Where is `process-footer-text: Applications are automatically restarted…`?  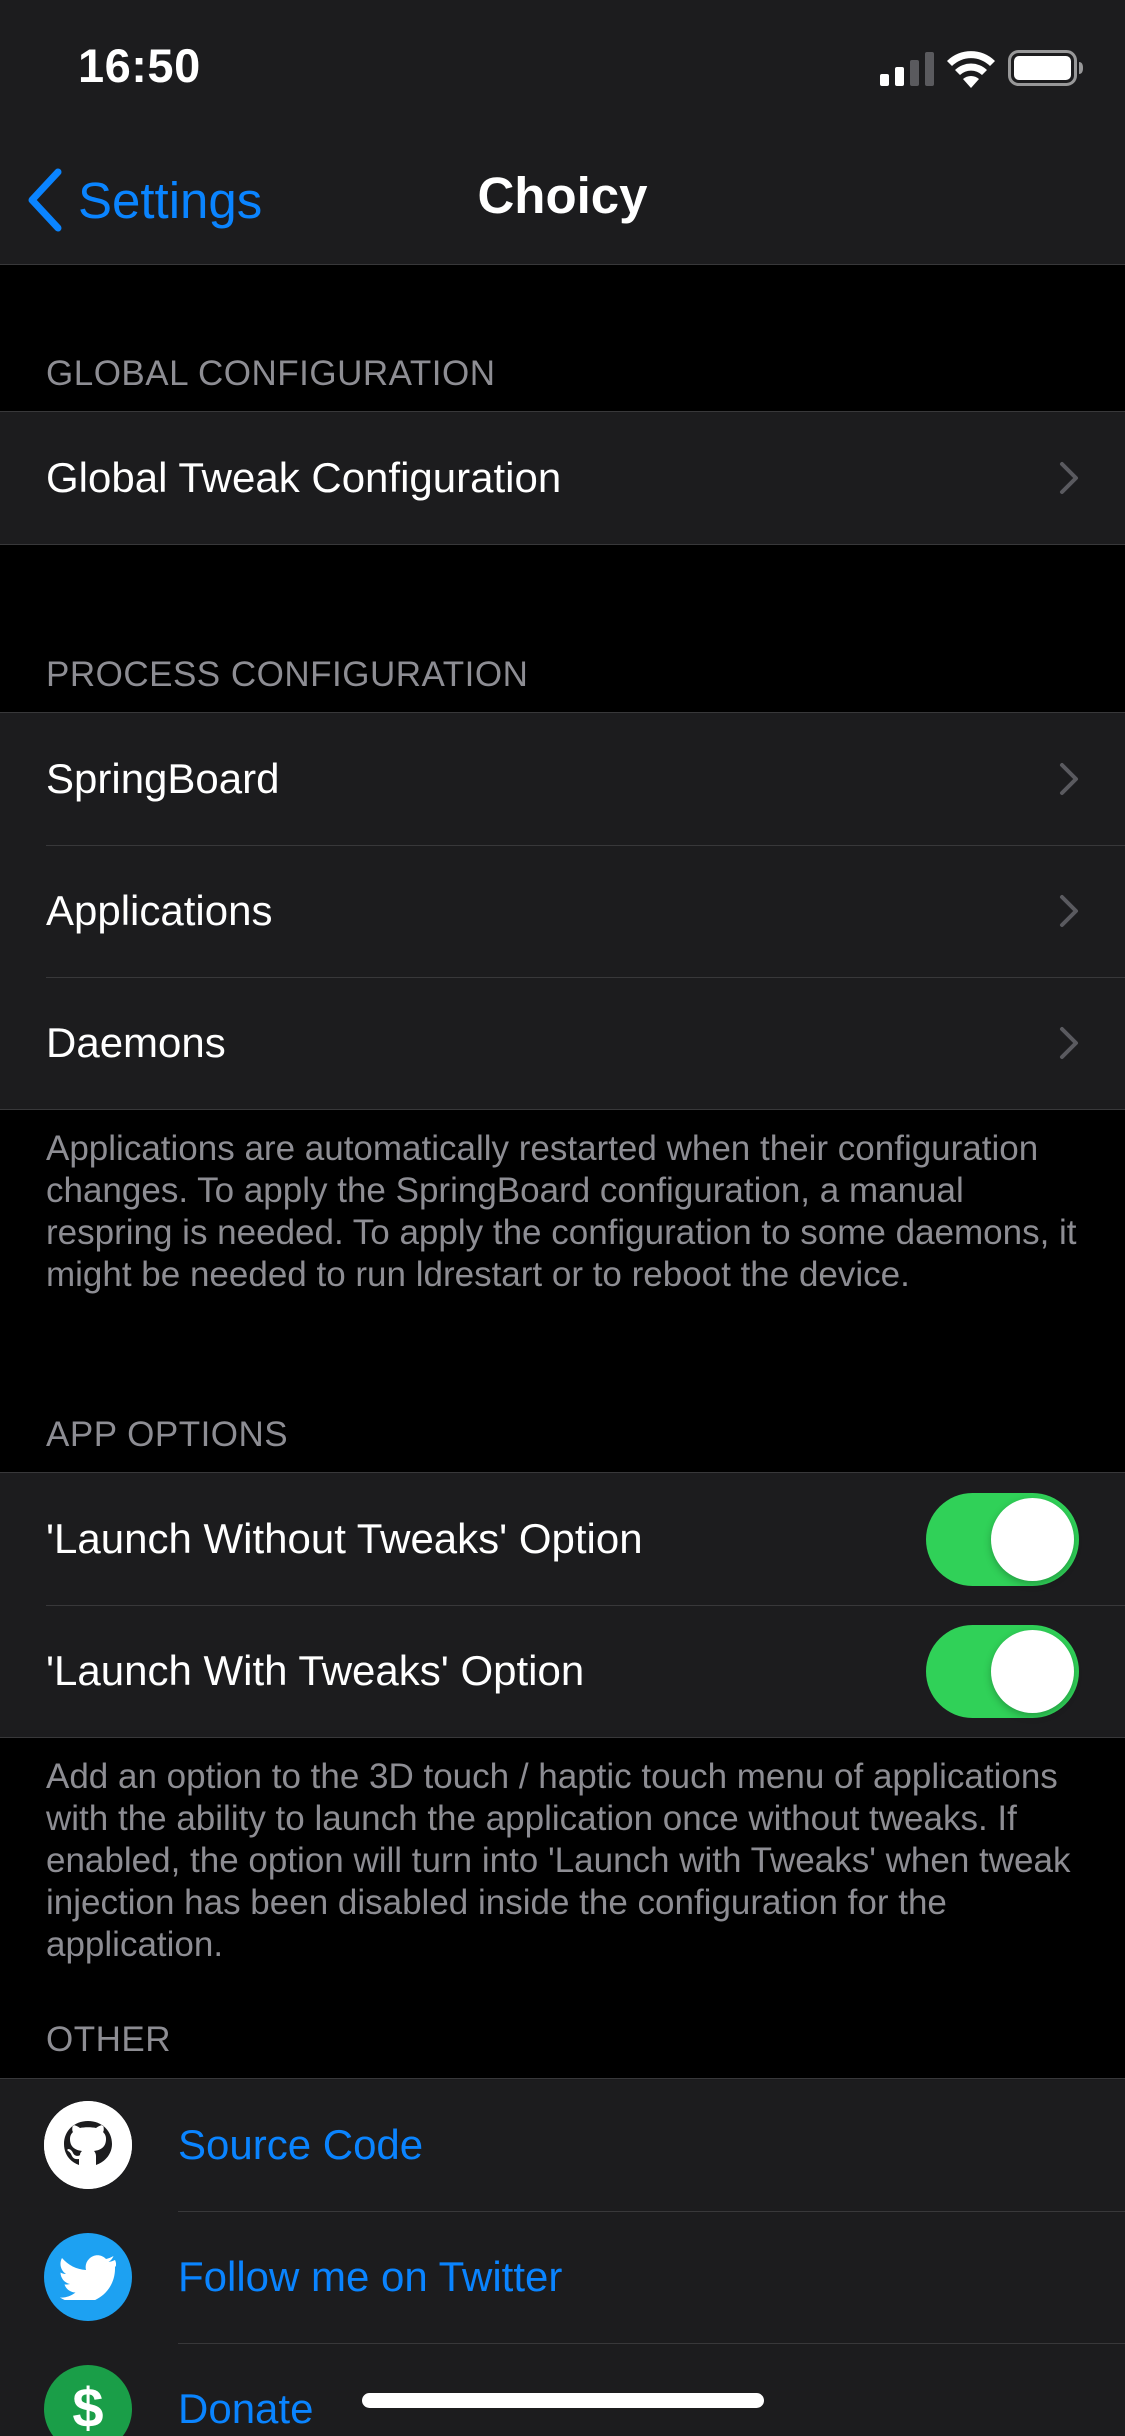
process-footer-text: Applications are automatically restarted… is located at coordinates (561, 1211).